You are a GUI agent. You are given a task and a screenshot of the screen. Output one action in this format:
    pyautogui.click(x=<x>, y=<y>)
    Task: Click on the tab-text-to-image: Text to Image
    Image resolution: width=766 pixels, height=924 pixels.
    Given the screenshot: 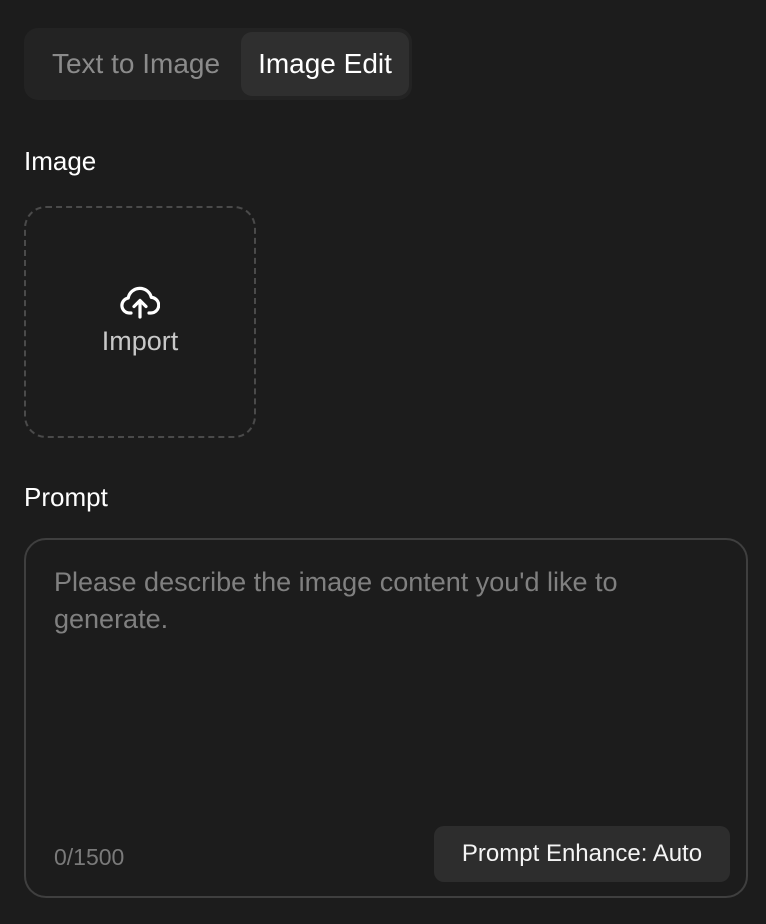 What is the action you would take?
    pyautogui.click(x=135, y=64)
    